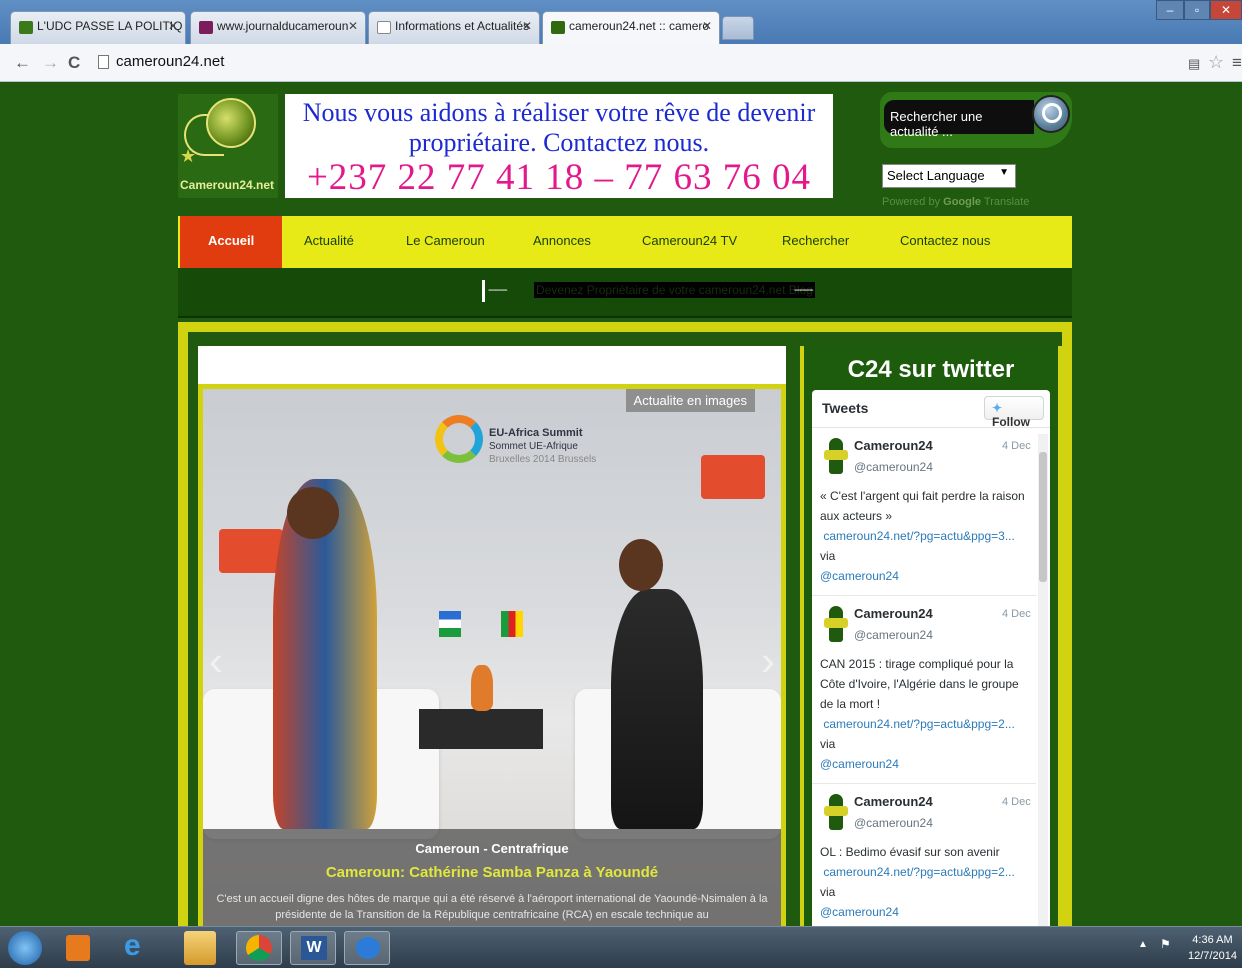 This screenshot has width=1242, height=968. Describe the element at coordinates (738, 28) in the screenshot. I see `new-tab-button` at that location.